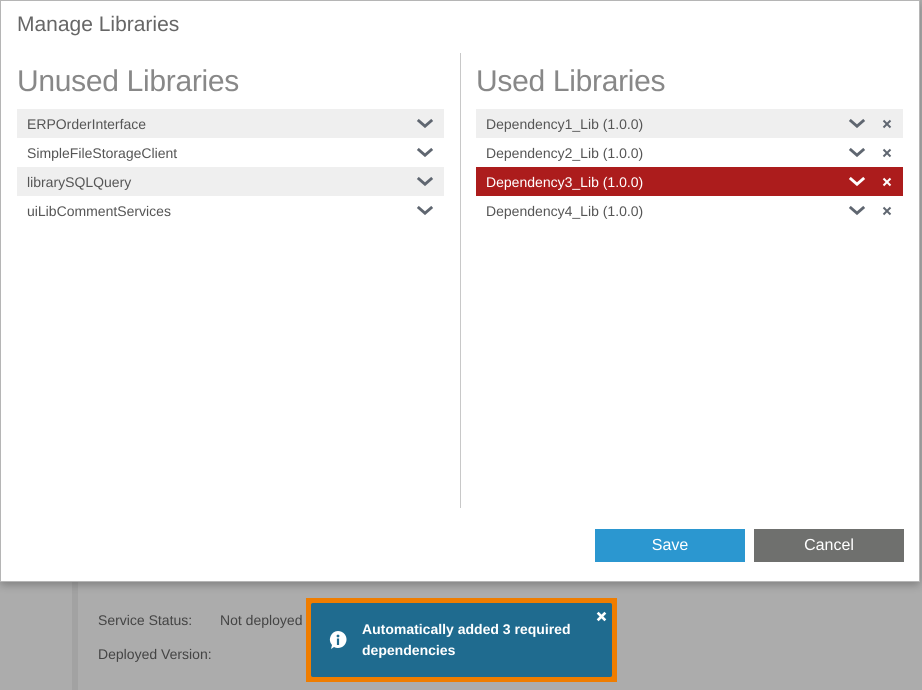  Describe the element at coordinates (102, 152) in the screenshot. I see `library-name: SimpleFileStorageClient` at that location.